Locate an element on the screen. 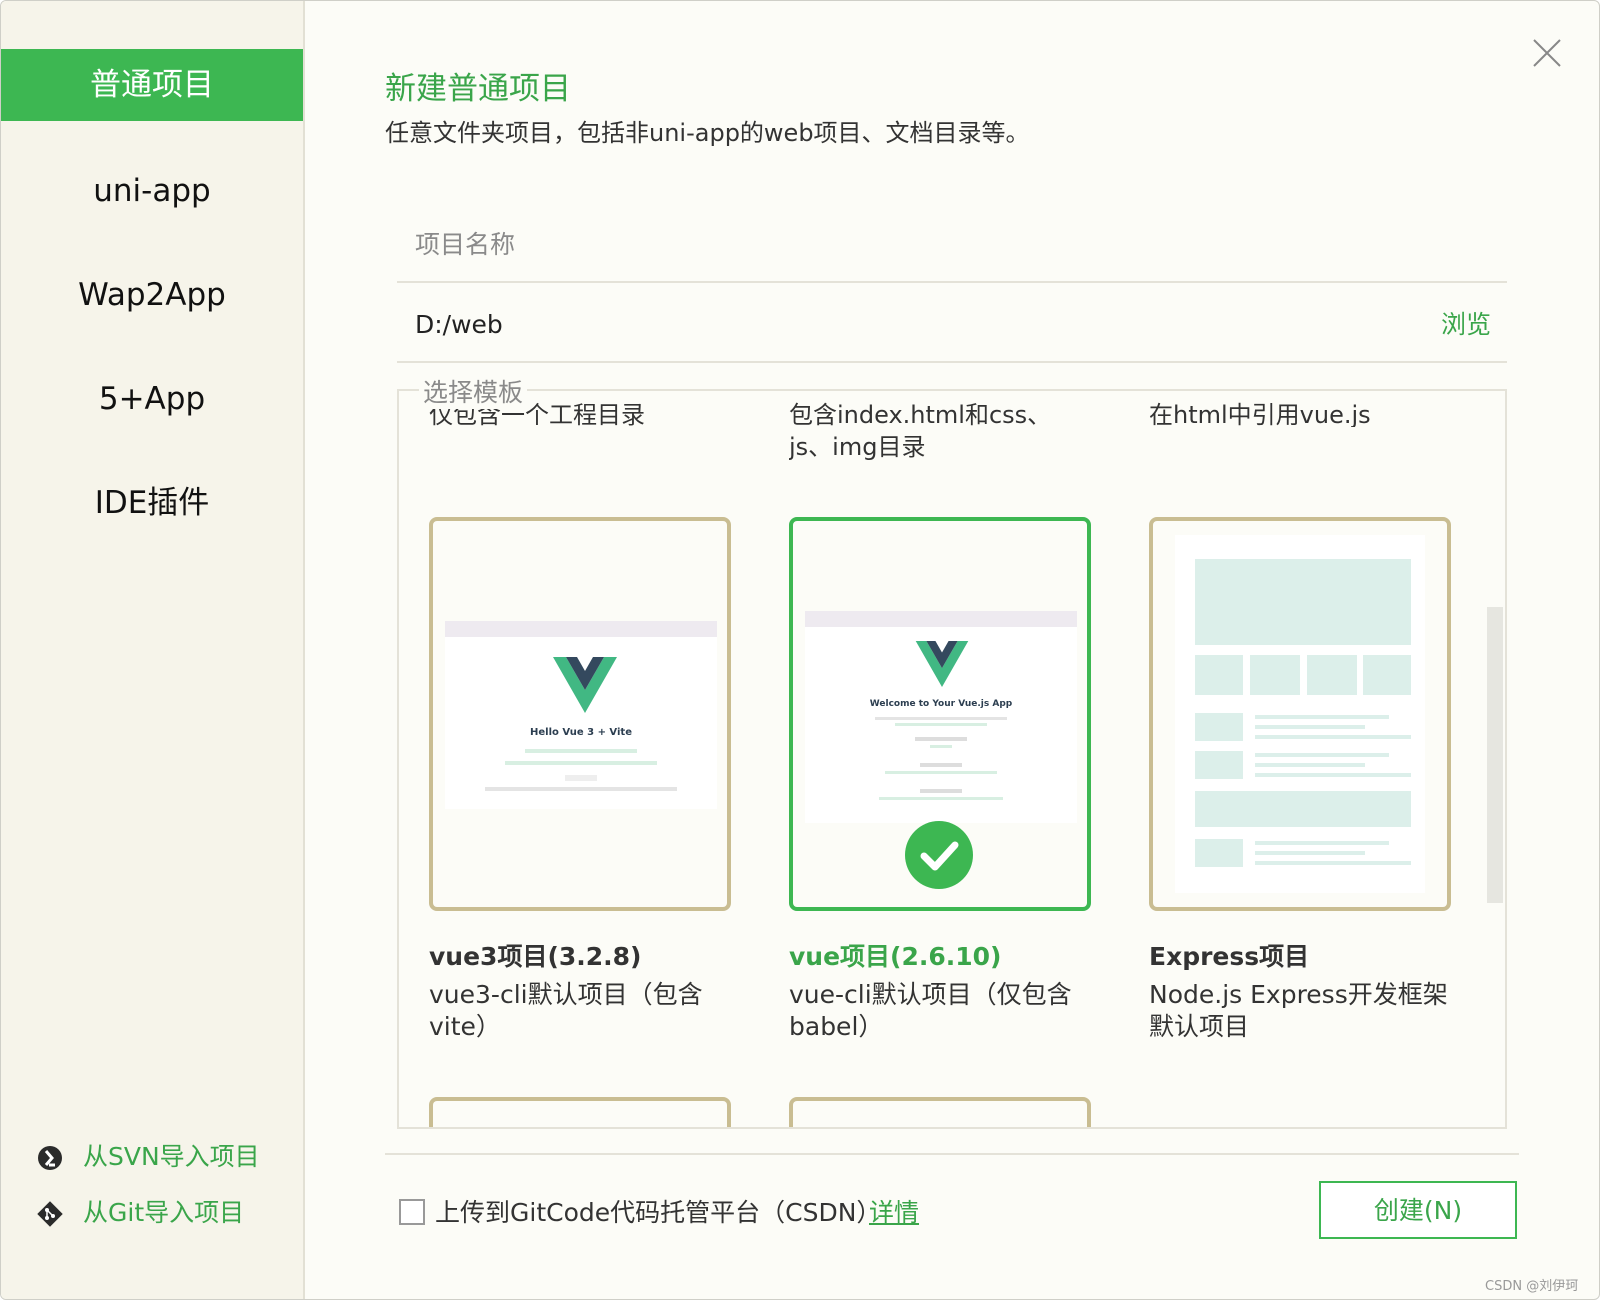 This screenshot has height=1300, width=1600. page-subtitle: 任意文件夹项目，包括非uni-app的web项目、文档目录等。 is located at coordinates (707, 133).